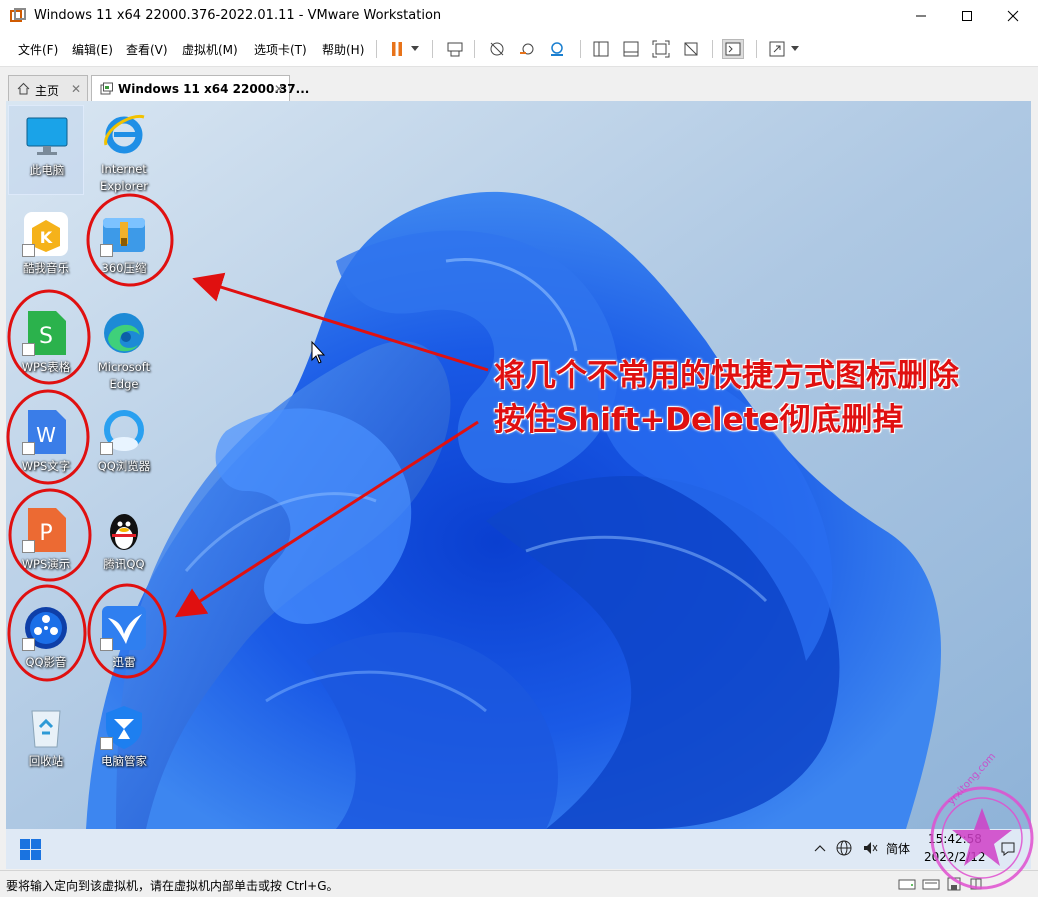 This screenshot has width=1038, height=897. What do you see at coordinates (45, 533) in the screenshot?
I see `svg-text: P` at bounding box center [45, 533].